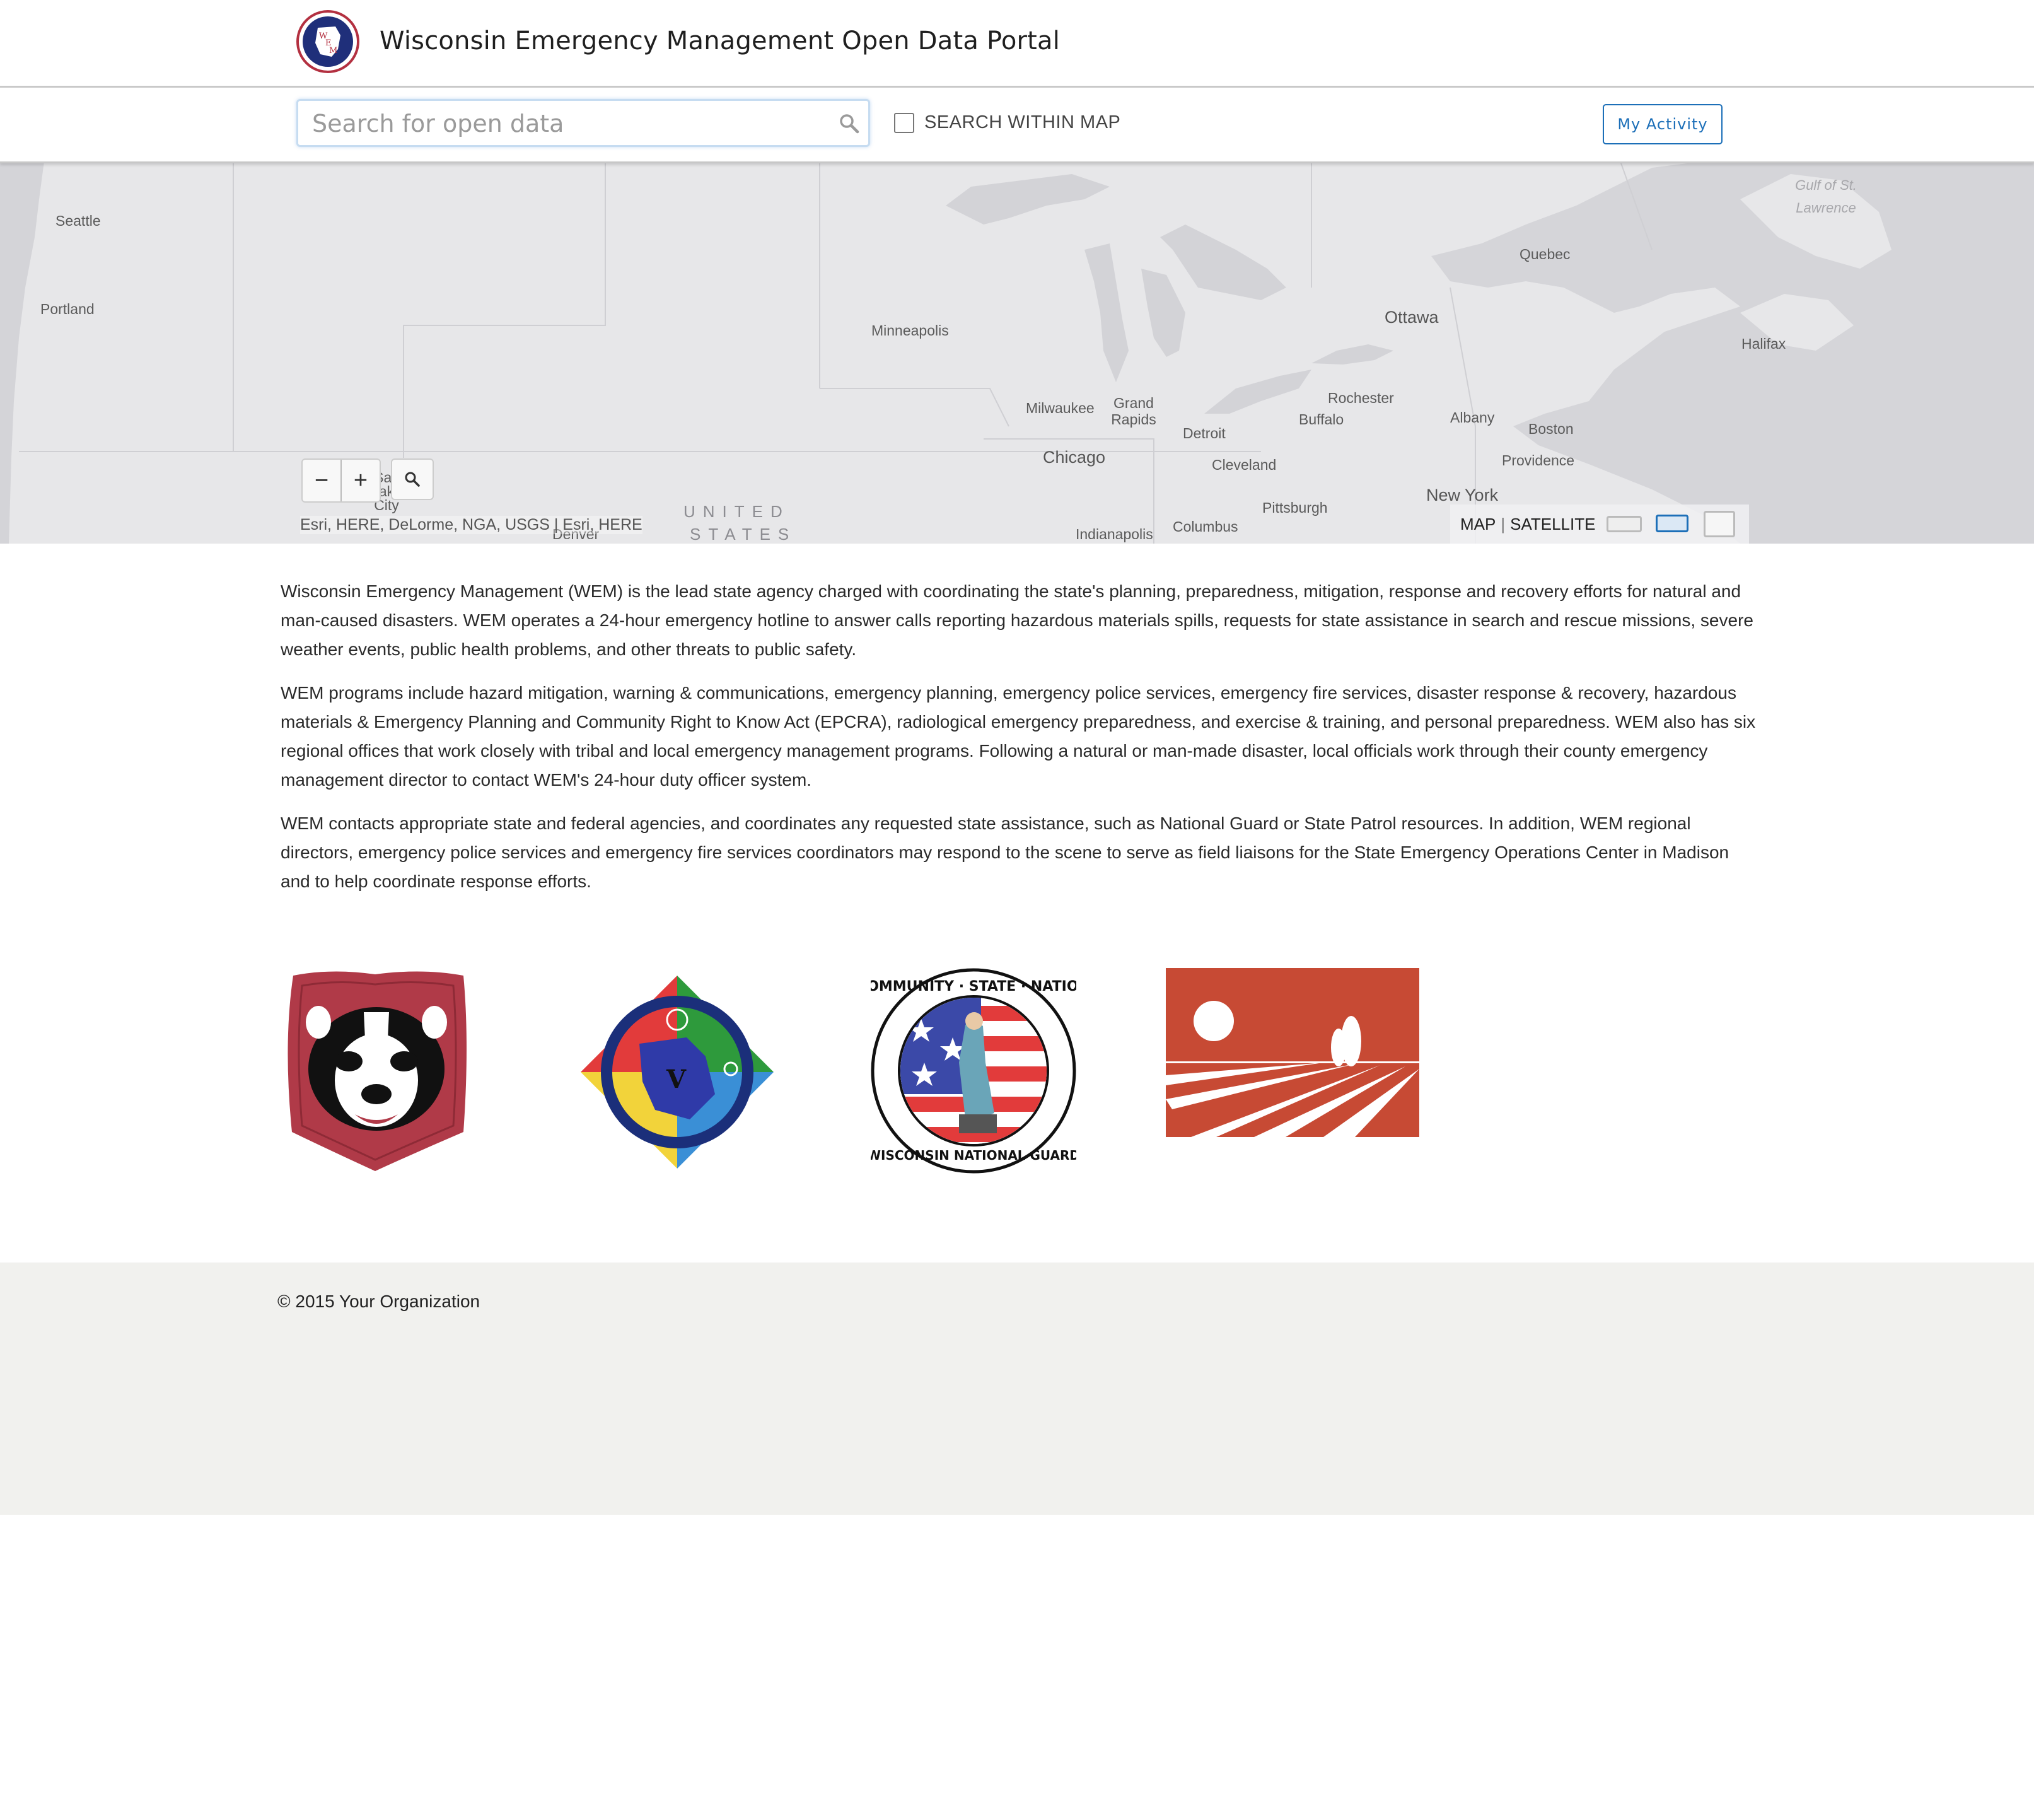 This screenshot has width=2034, height=1820. I want to click on map-city: Minneapolis, so click(910, 330).